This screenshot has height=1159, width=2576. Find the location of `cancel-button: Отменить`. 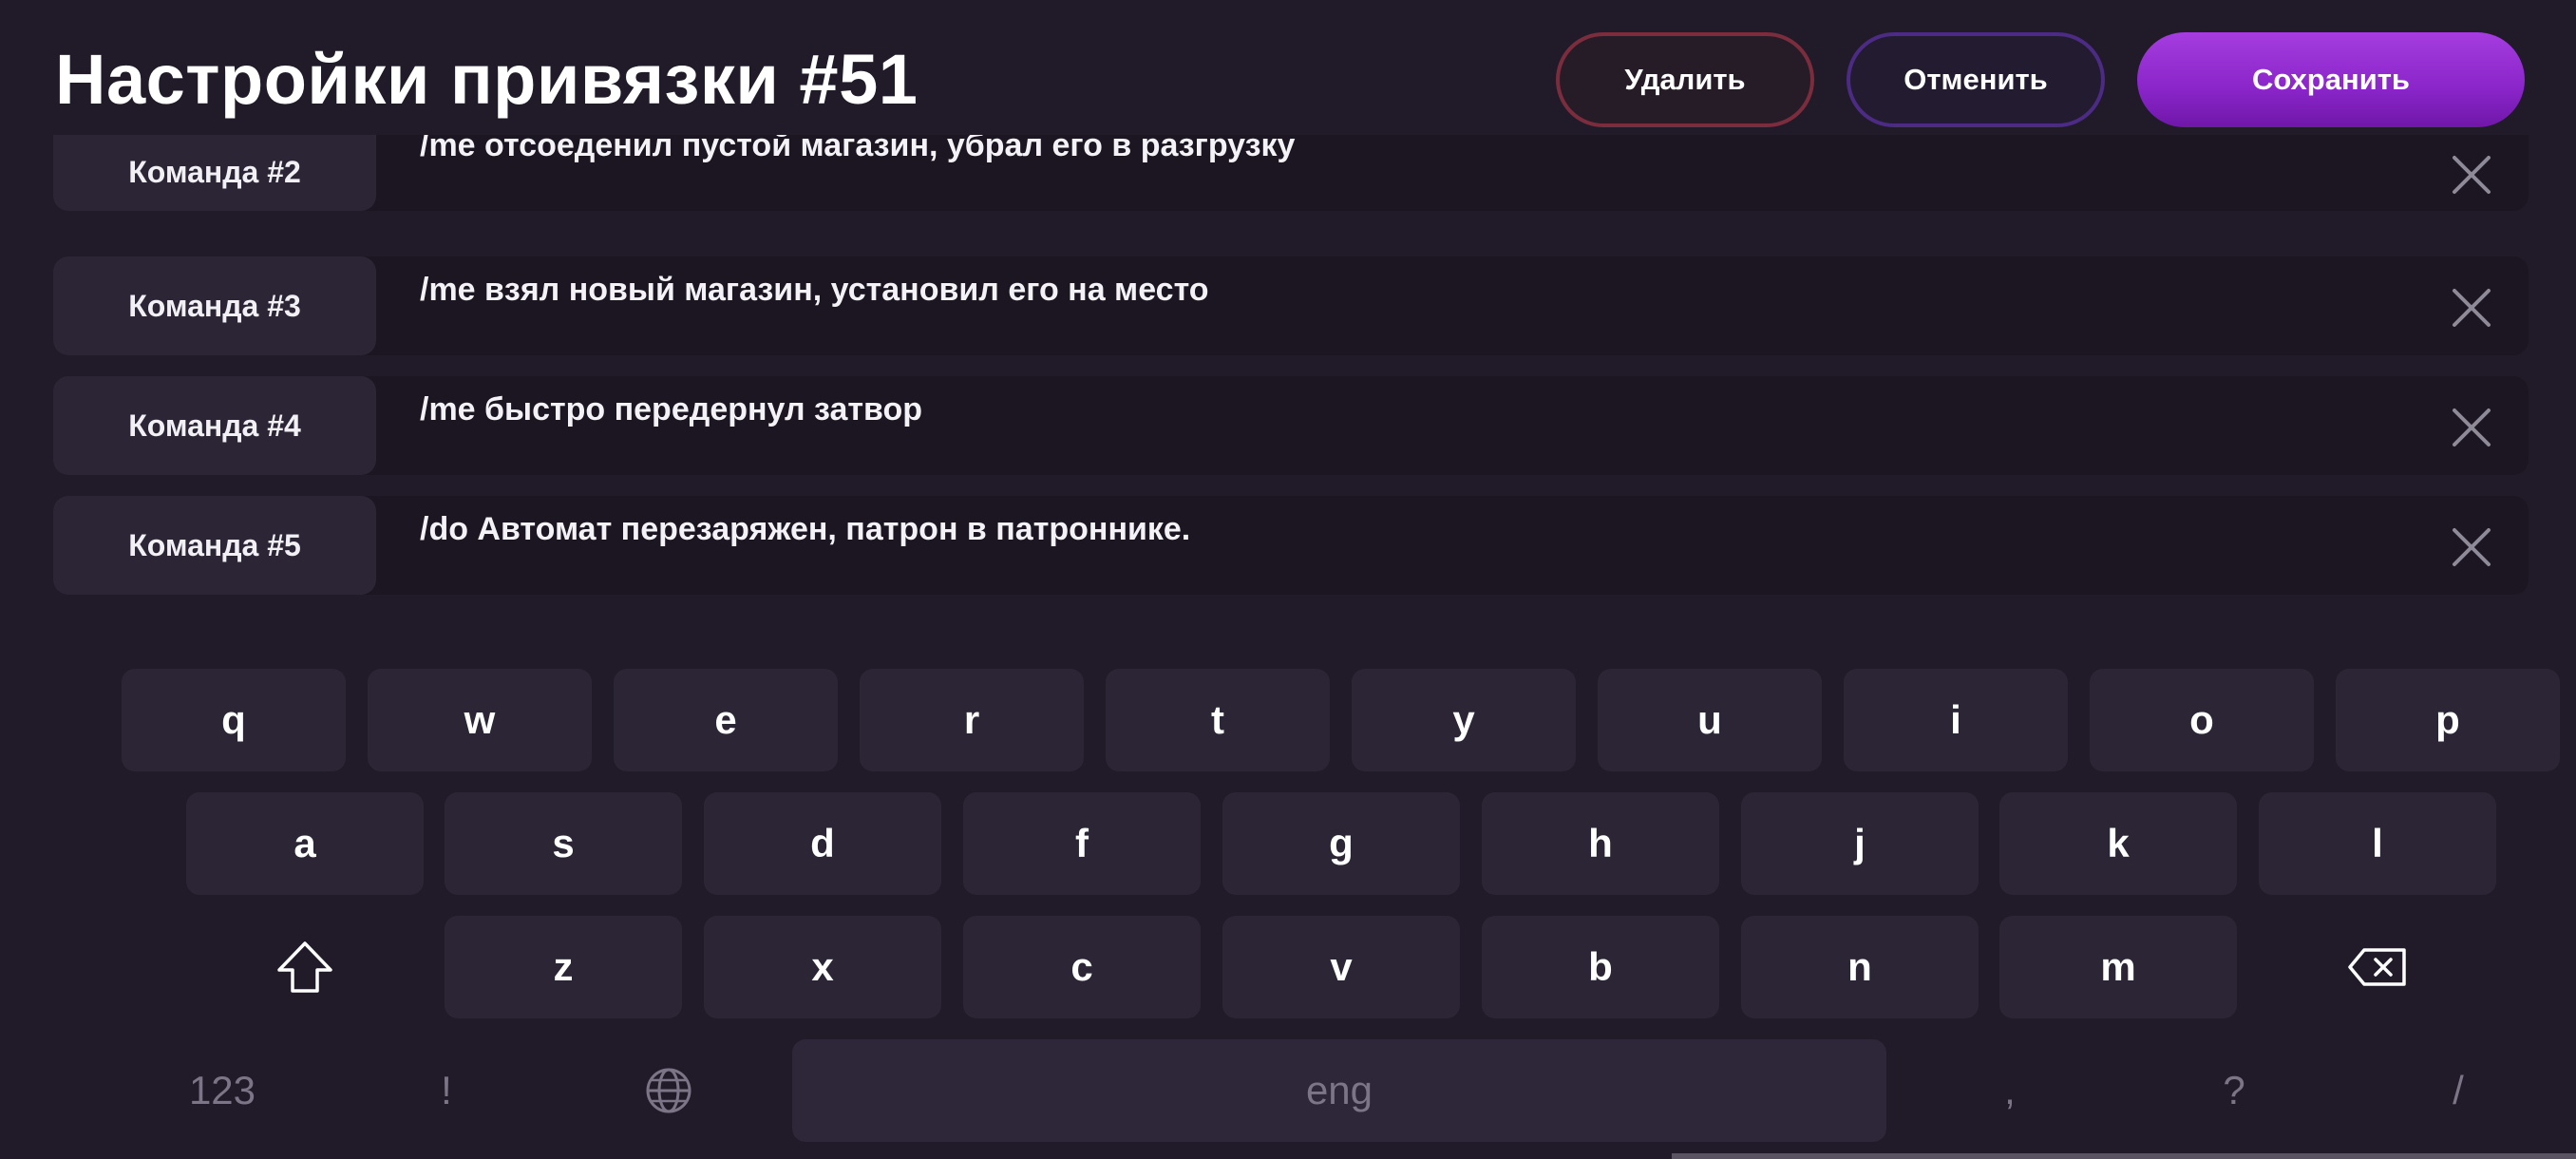

cancel-button: Отменить is located at coordinates (1976, 79).